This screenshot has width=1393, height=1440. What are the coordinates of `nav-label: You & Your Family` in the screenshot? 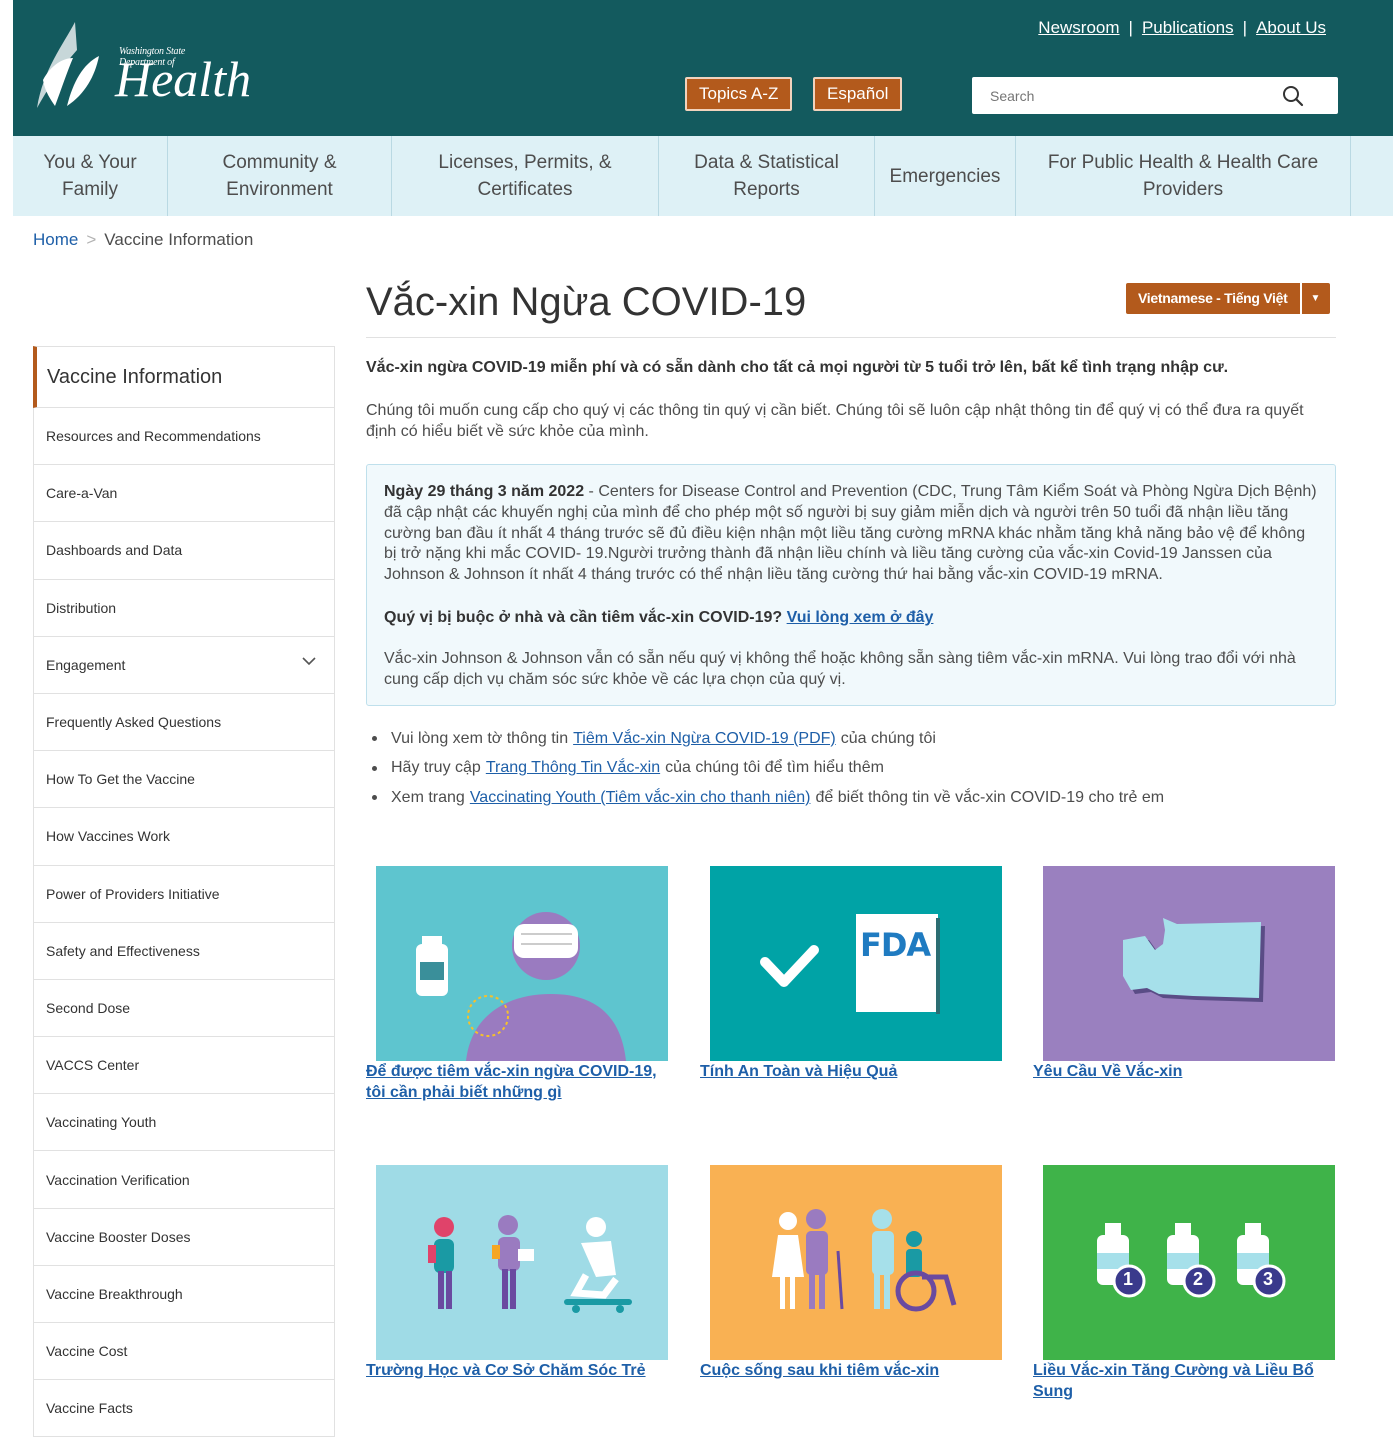 It's located at (90, 176).